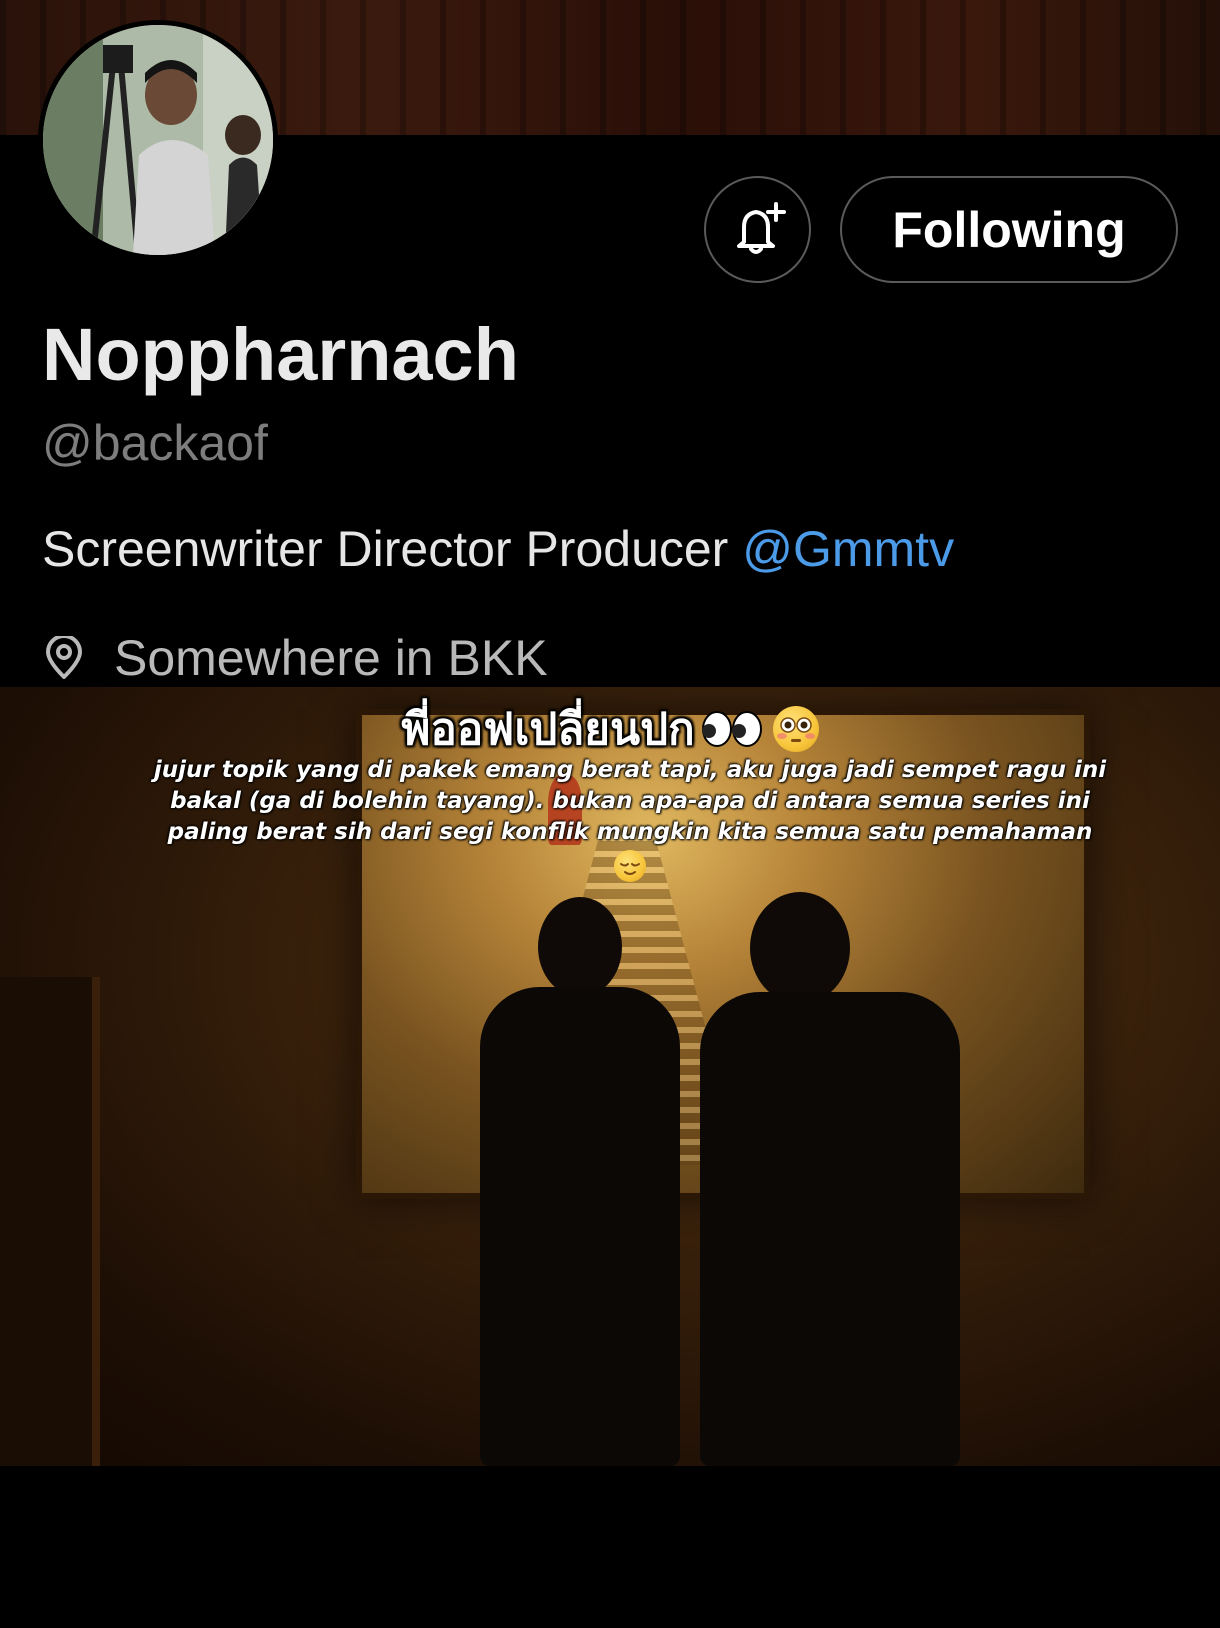  I want to click on bottom-black-bar, so click(610, 1547).